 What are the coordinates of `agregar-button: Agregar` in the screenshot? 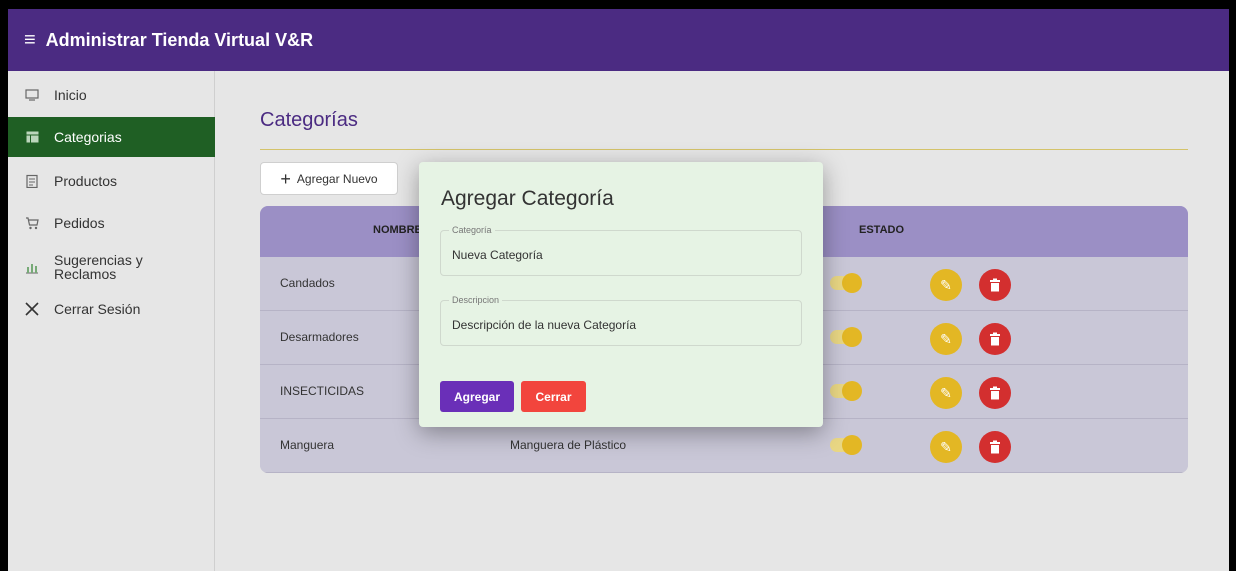 It's located at (477, 396).